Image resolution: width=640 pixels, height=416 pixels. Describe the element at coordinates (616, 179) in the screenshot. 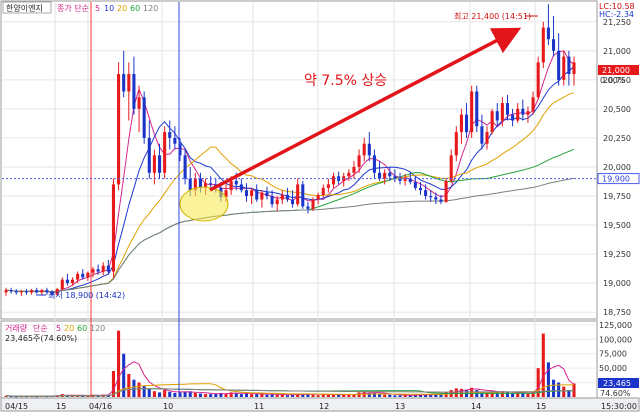

I see `reference-price-value: 19,900` at that location.